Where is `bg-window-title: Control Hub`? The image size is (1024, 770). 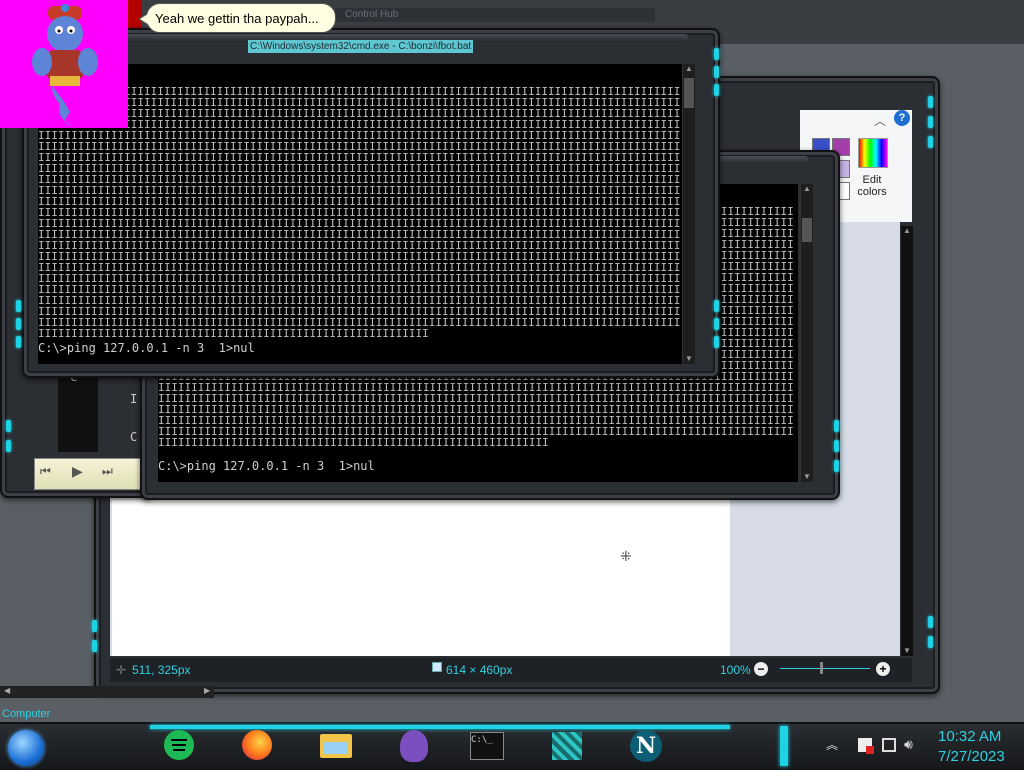 bg-window-title: Control Hub is located at coordinates (372, 14).